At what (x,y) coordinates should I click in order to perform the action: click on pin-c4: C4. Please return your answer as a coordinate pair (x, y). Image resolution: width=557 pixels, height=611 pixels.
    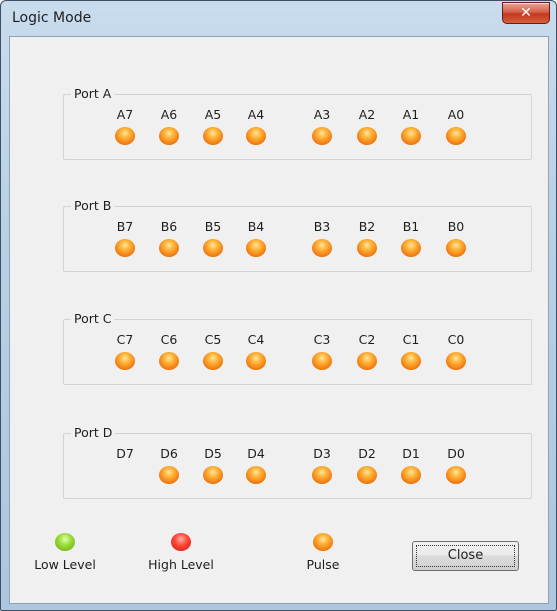
    Looking at the image, I should click on (256, 351).